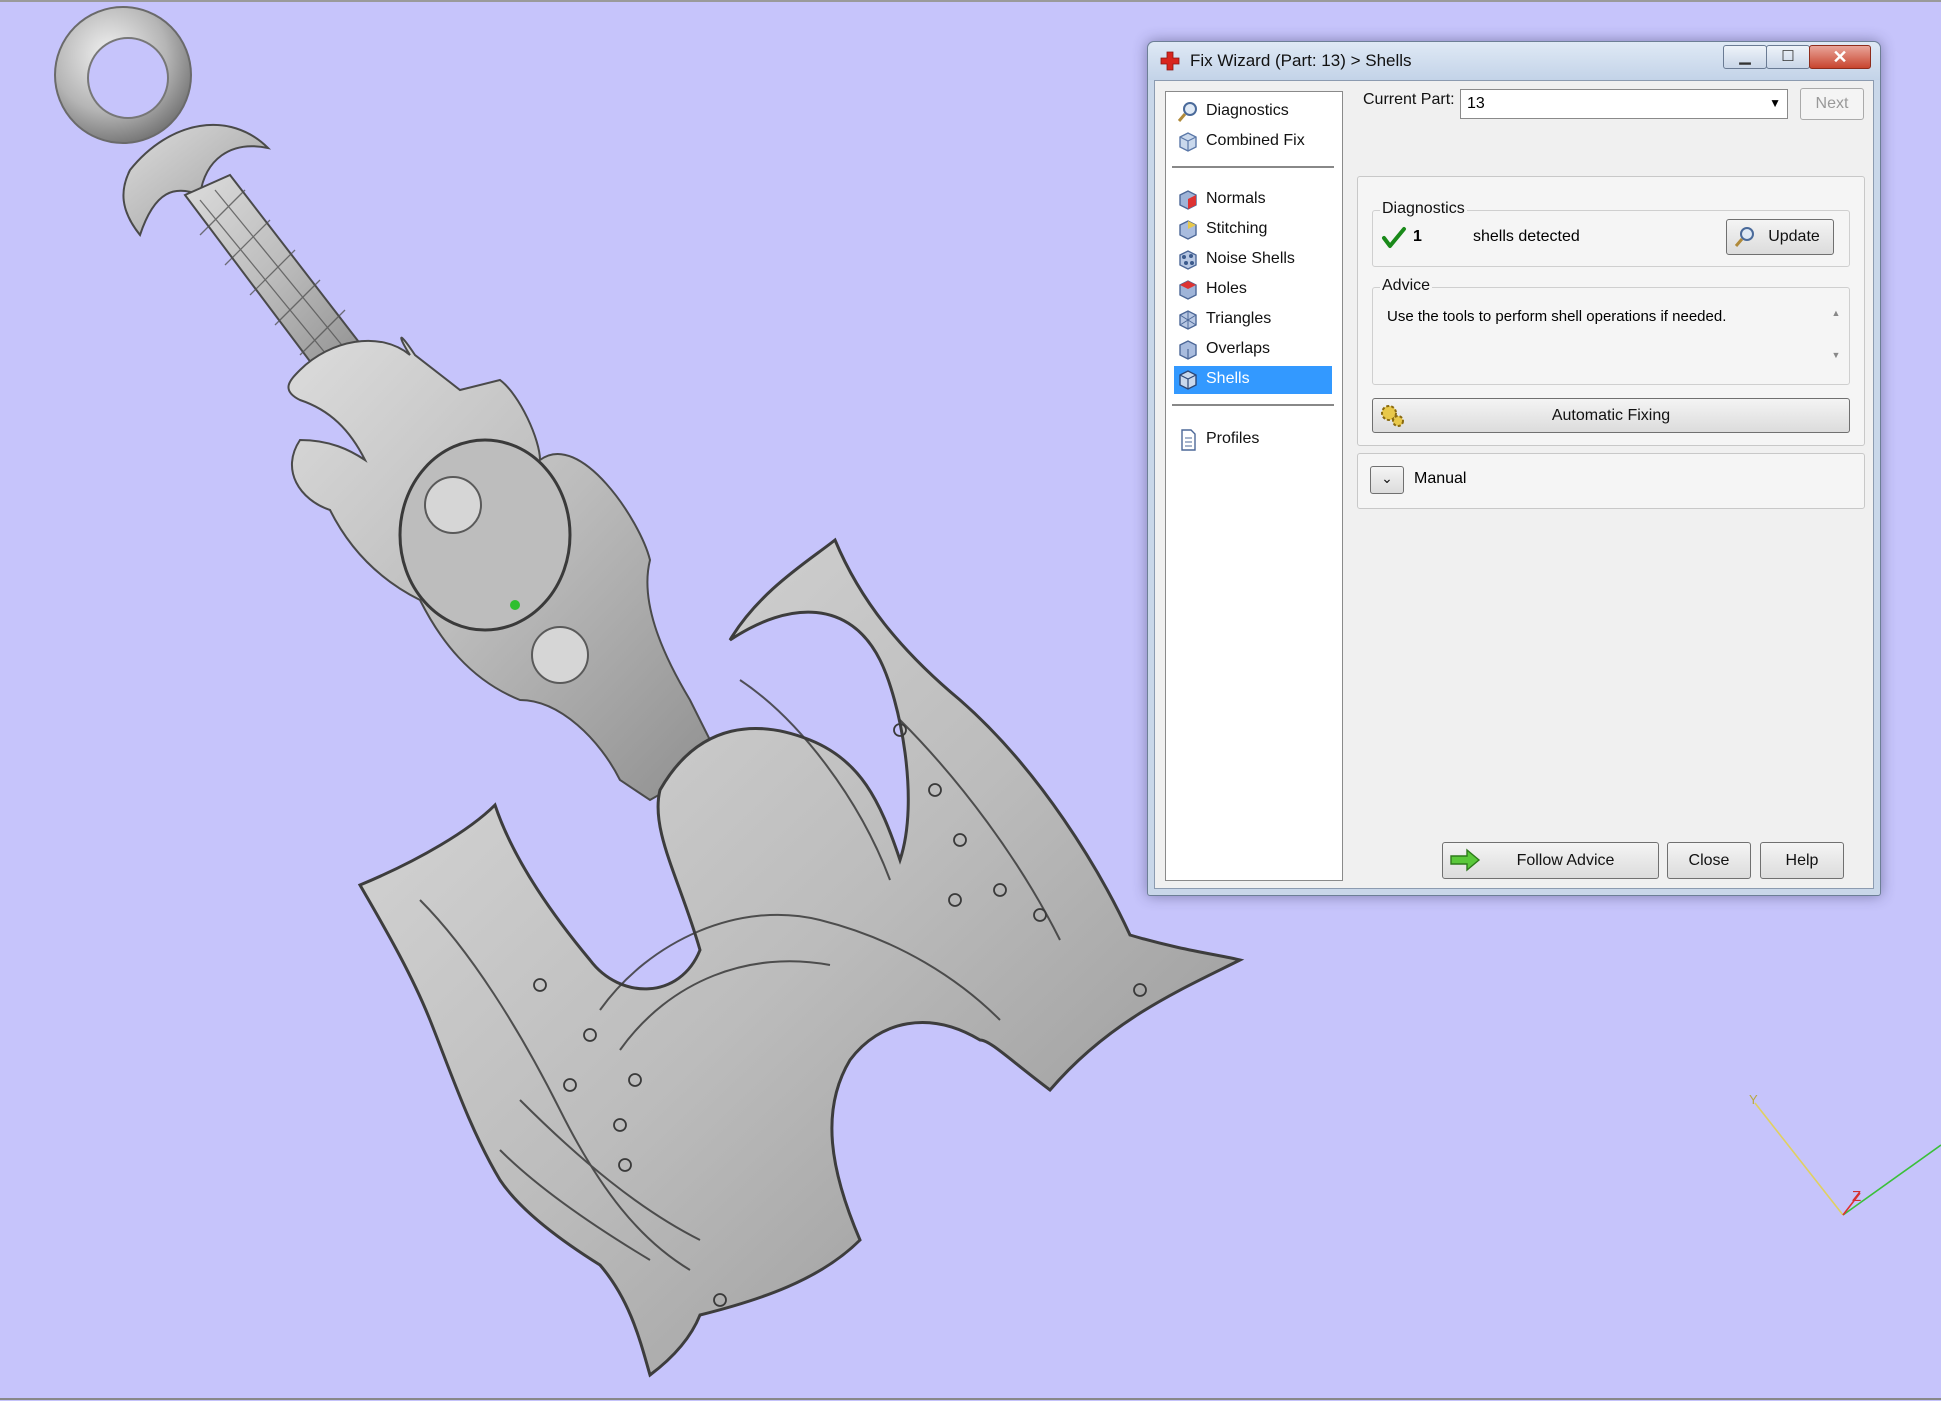 The width and height of the screenshot is (1941, 1401). I want to click on help-label: Help, so click(1802, 860).